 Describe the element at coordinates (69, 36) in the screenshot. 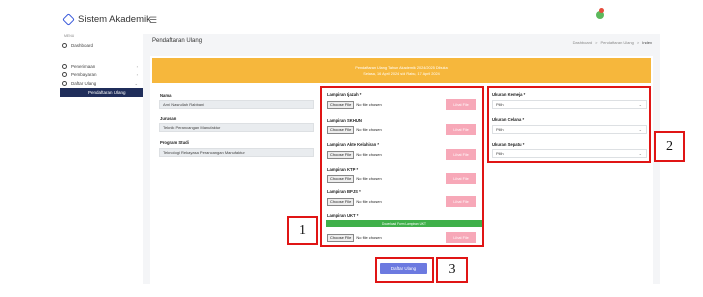

I see `sidebar-section-label: MENU` at that location.